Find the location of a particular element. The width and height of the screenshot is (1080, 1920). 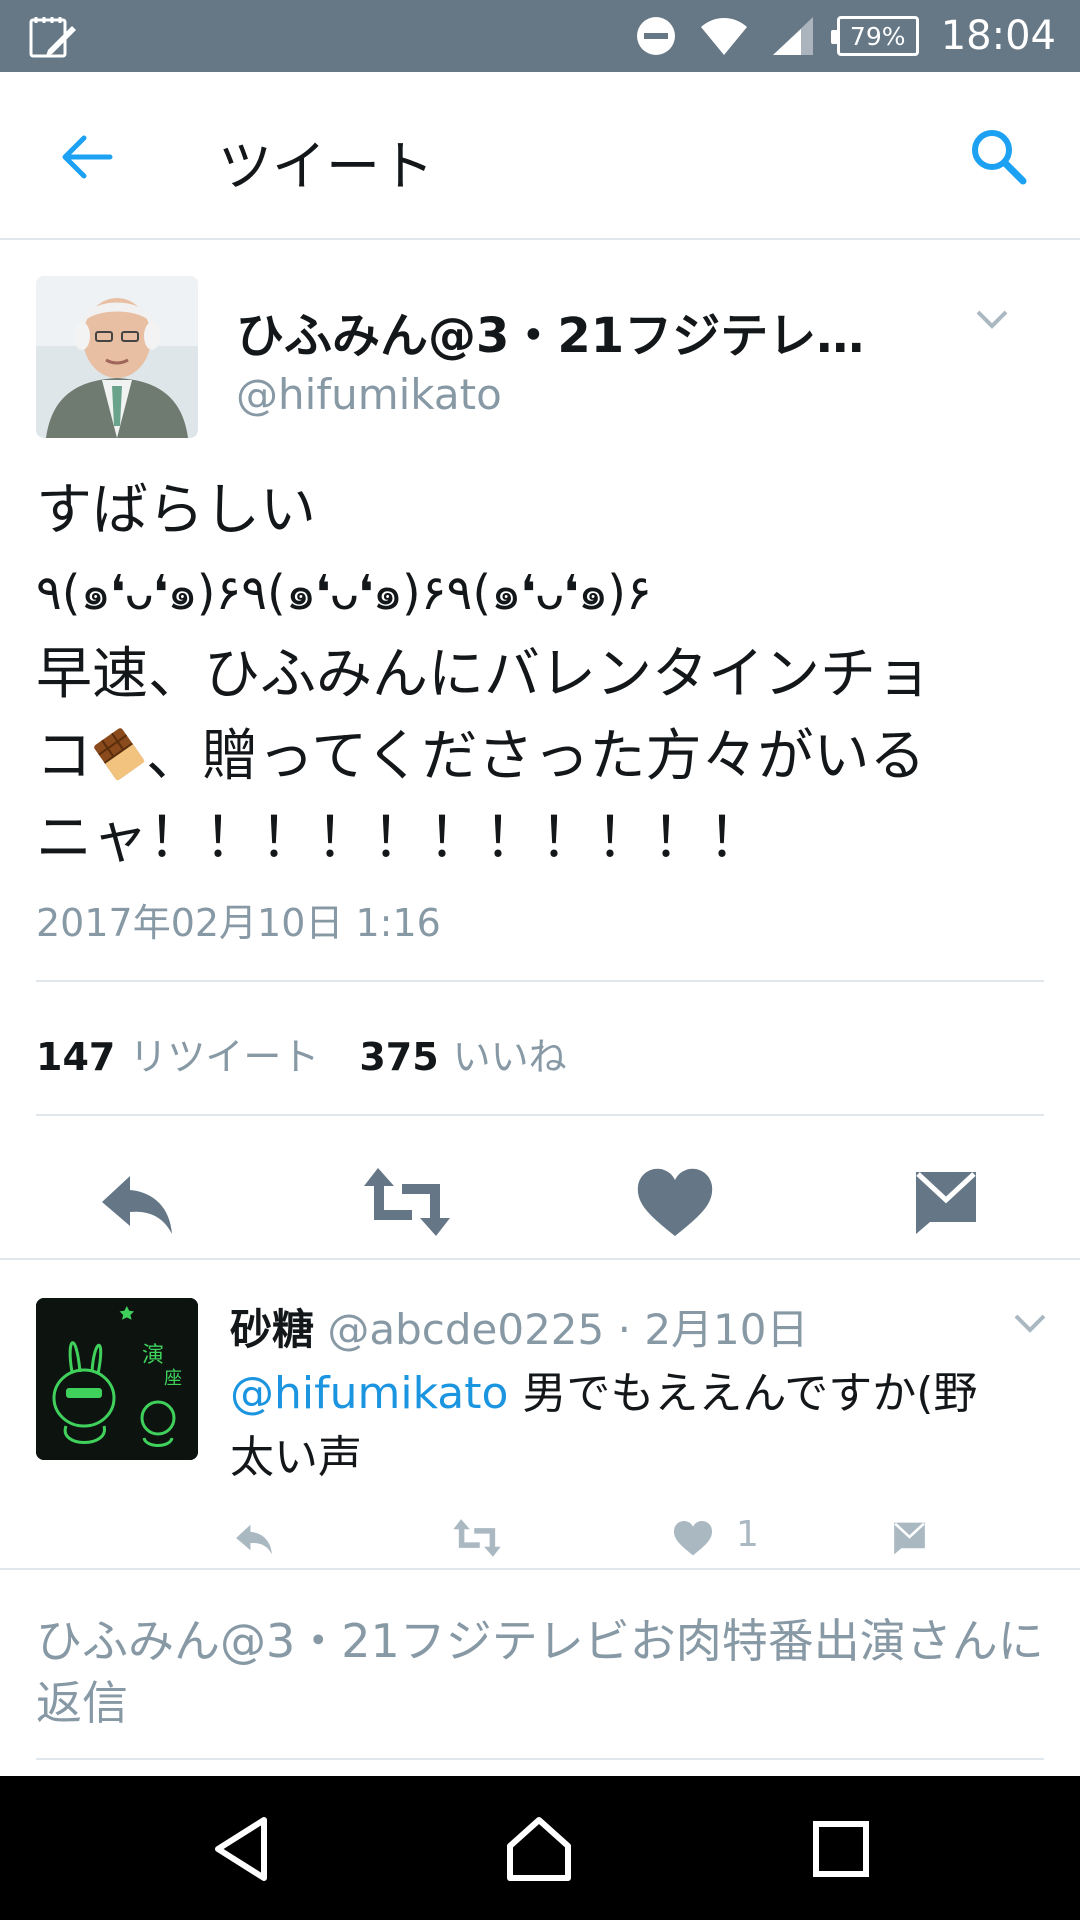

tweet-line: コ 、贈ってくださった方々がいる is located at coordinates (541, 757).